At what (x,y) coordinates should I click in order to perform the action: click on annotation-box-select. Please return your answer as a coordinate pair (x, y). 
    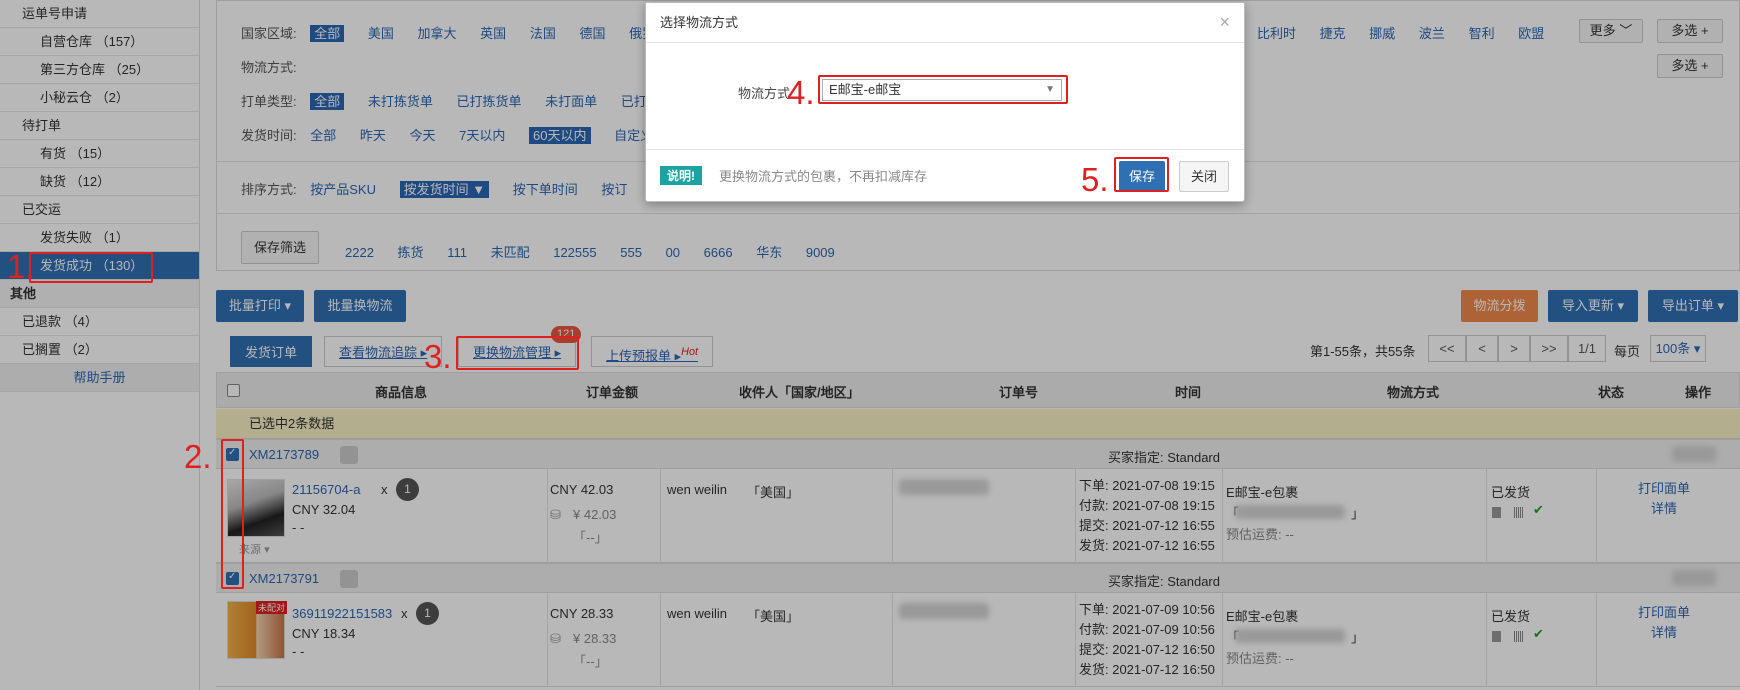
    Looking at the image, I should click on (943, 89).